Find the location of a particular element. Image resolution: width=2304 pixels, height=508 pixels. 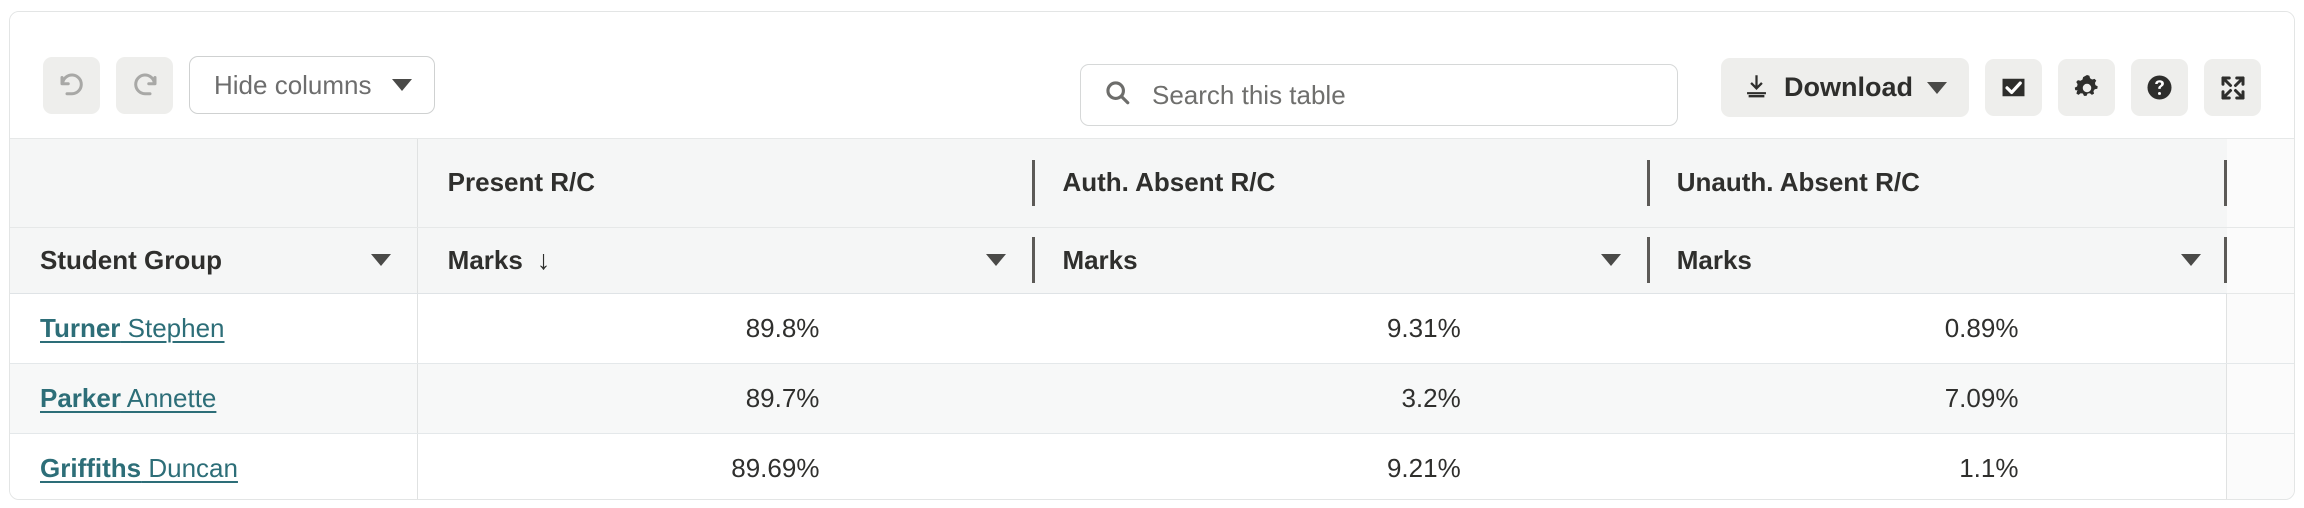

download-button: Download is located at coordinates (1845, 87).